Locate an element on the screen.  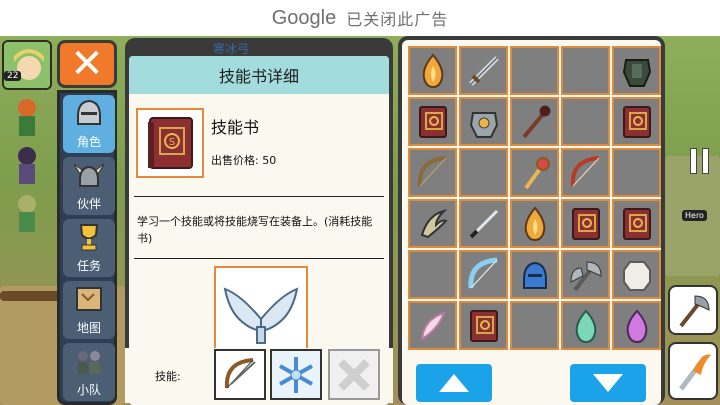
item-name: 技能书 is located at coordinates (235, 127).